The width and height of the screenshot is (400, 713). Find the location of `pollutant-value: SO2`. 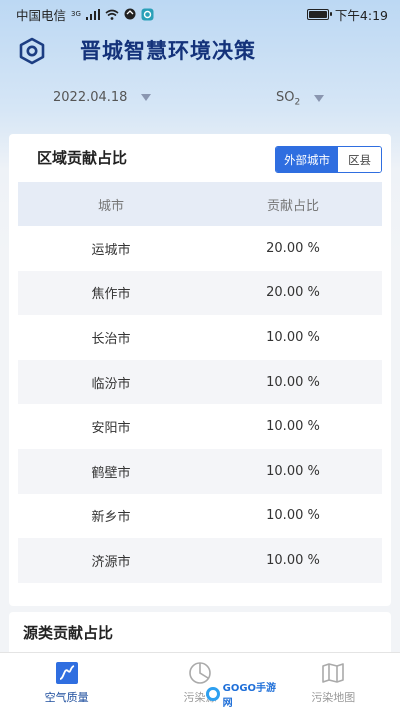

pollutant-value: SO2 is located at coordinates (288, 99).